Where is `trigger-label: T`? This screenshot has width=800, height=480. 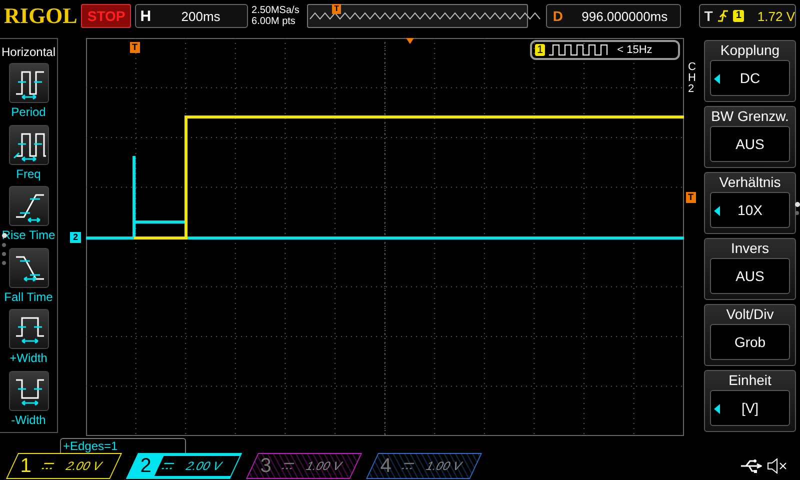 trigger-label: T is located at coordinates (708, 16).